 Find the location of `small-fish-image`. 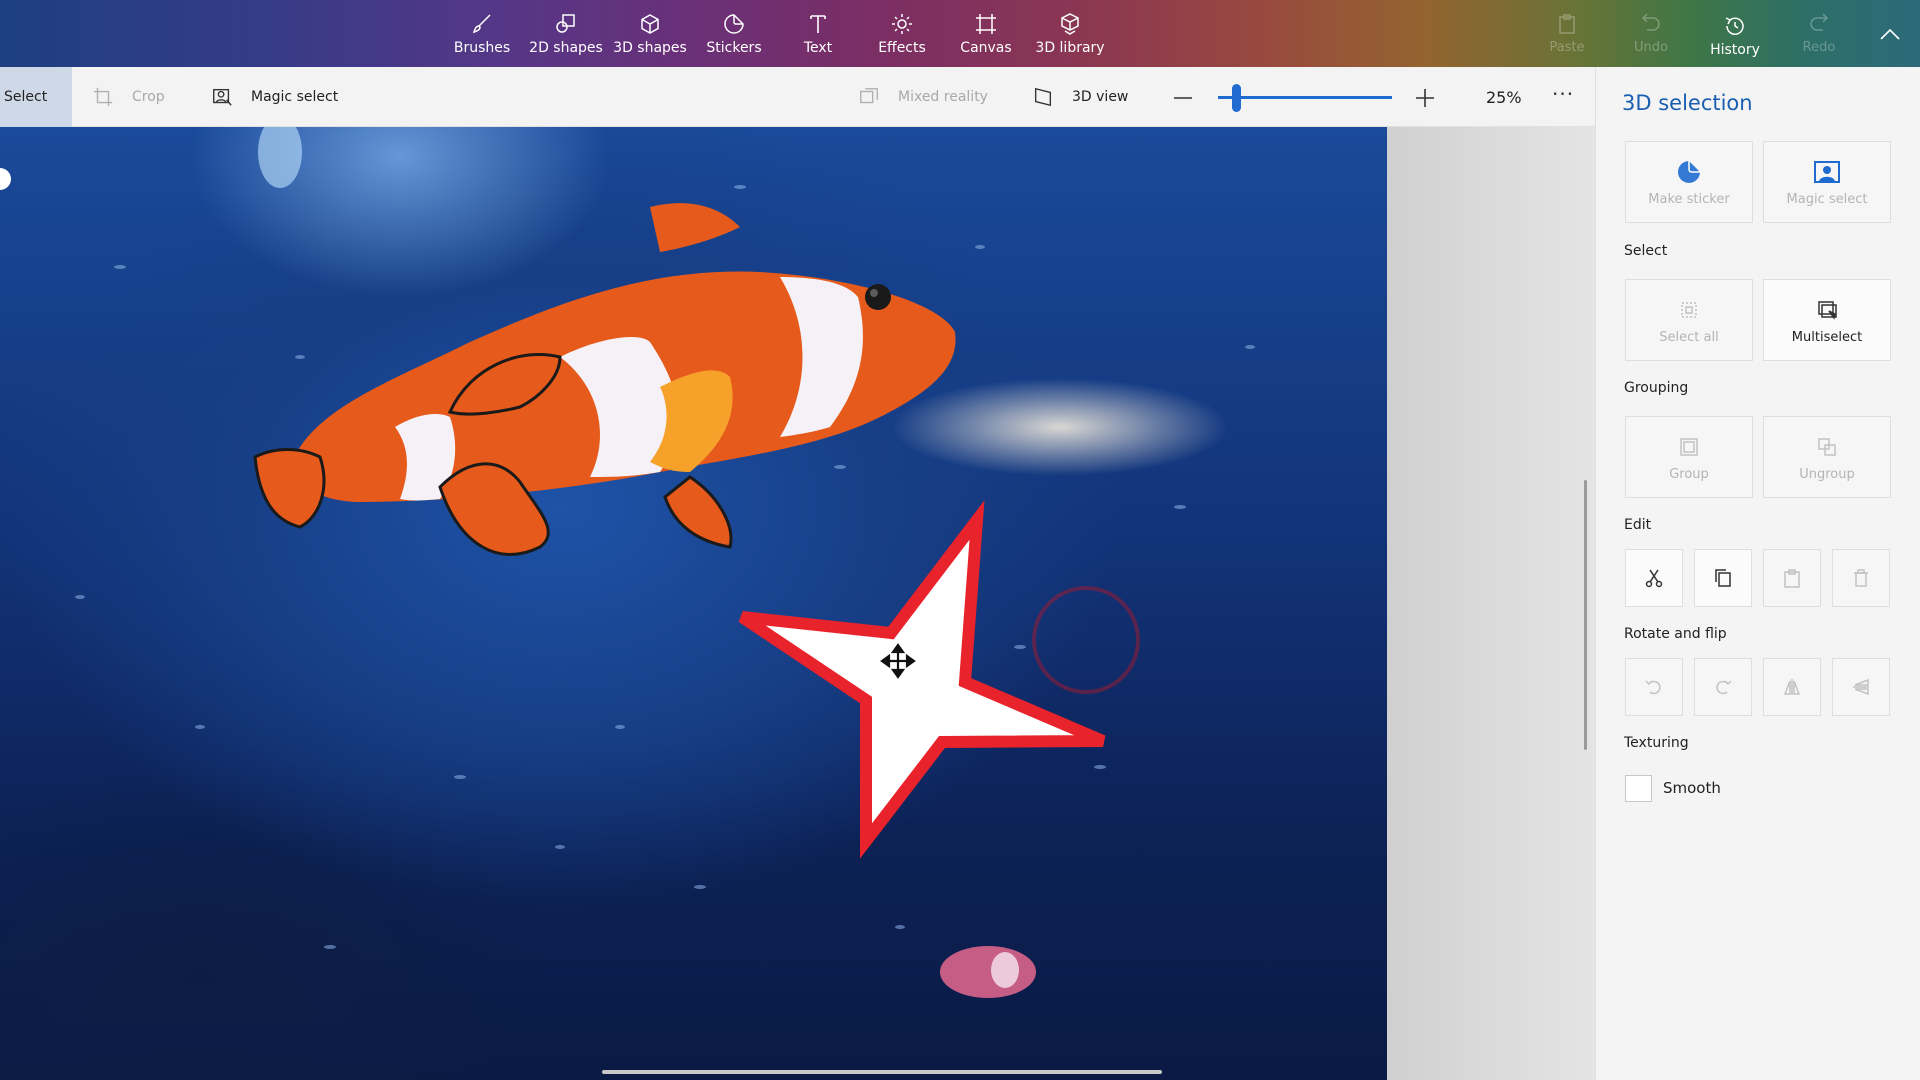

small-fish-image is located at coordinates (988, 972).